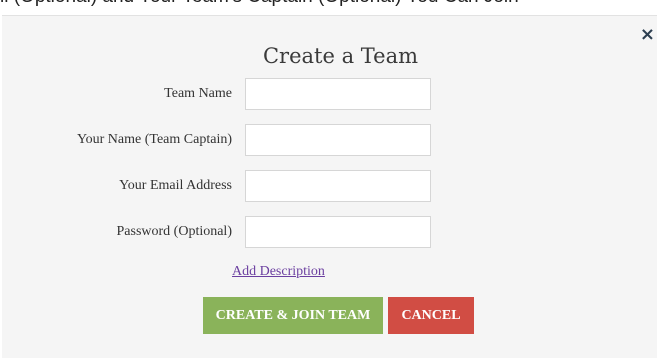 This screenshot has width=657, height=358. I want to click on password-row: Password (Optional), so click(329, 234).